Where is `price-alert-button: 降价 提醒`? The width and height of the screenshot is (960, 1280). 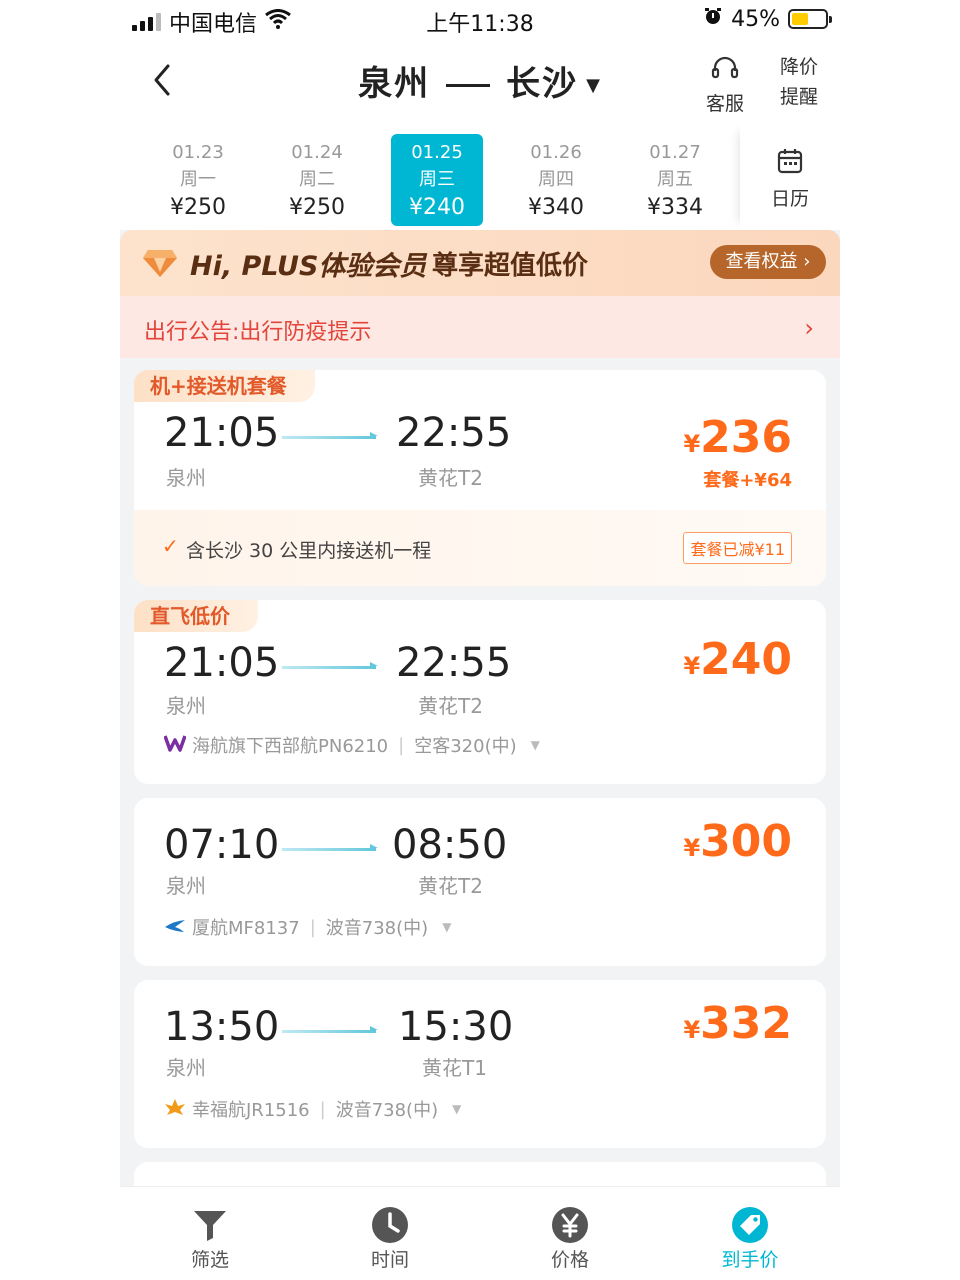 price-alert-button: 降价 提醒 is located at coordinates (799, 82).